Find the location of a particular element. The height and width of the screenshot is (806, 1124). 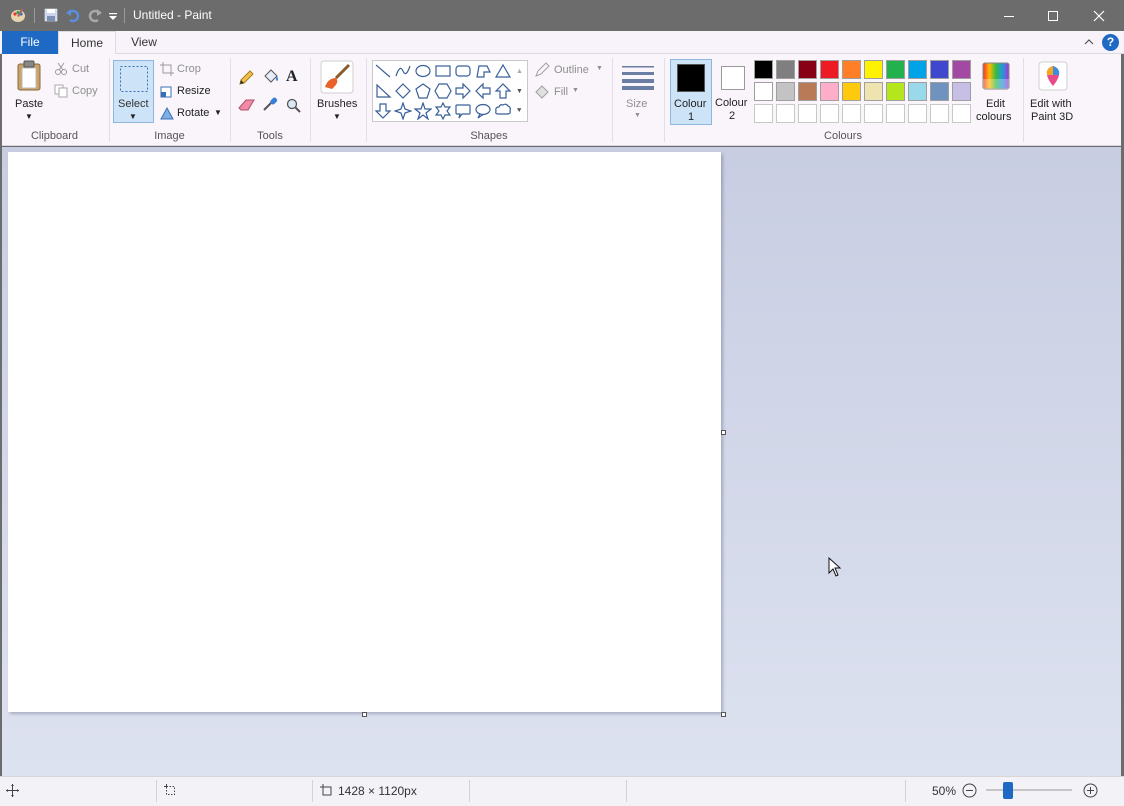

save-icon is located at coordinates (51, 15).